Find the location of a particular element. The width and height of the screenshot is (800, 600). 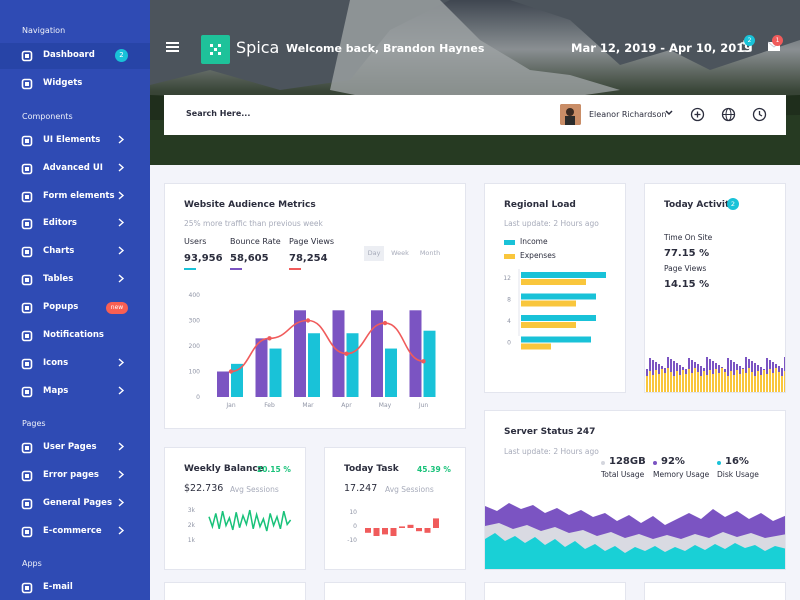

y-tick-label: 200 is located at coordinates (195, 346).